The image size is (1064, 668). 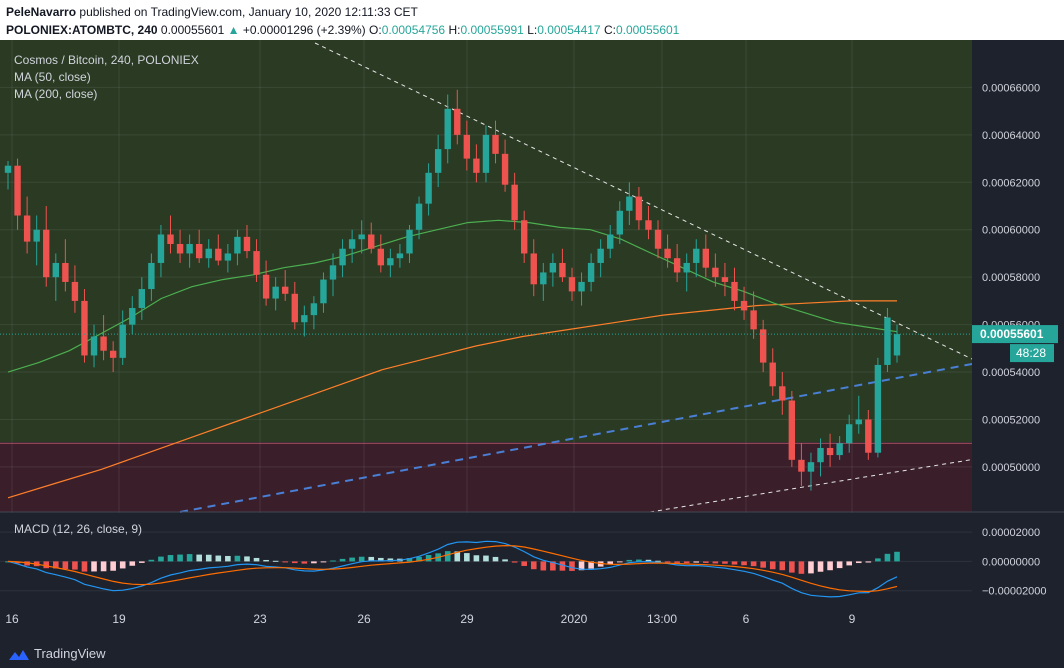 What do you see at coordinates (647, 30) in the screenshot?
I see `close-value: 0.00055601` at bounding box center [647, 30].